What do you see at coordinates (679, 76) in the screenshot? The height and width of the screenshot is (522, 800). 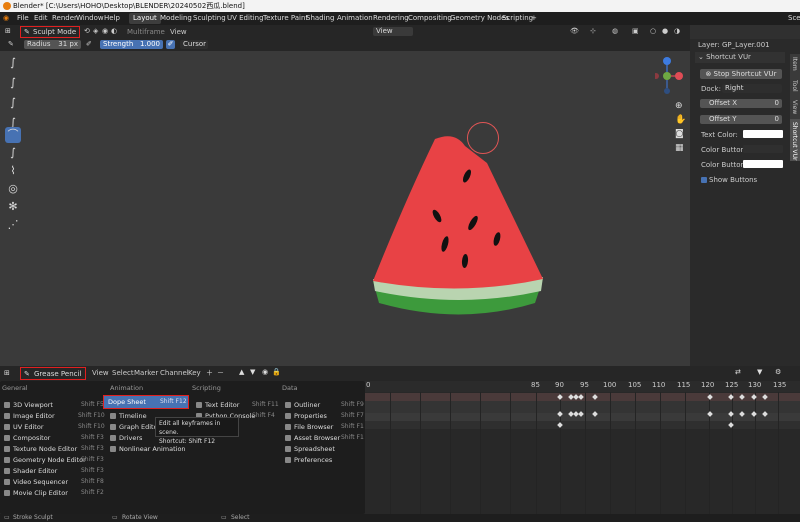 I see `gizmo-x-axis` at bounding box center [679, 76].